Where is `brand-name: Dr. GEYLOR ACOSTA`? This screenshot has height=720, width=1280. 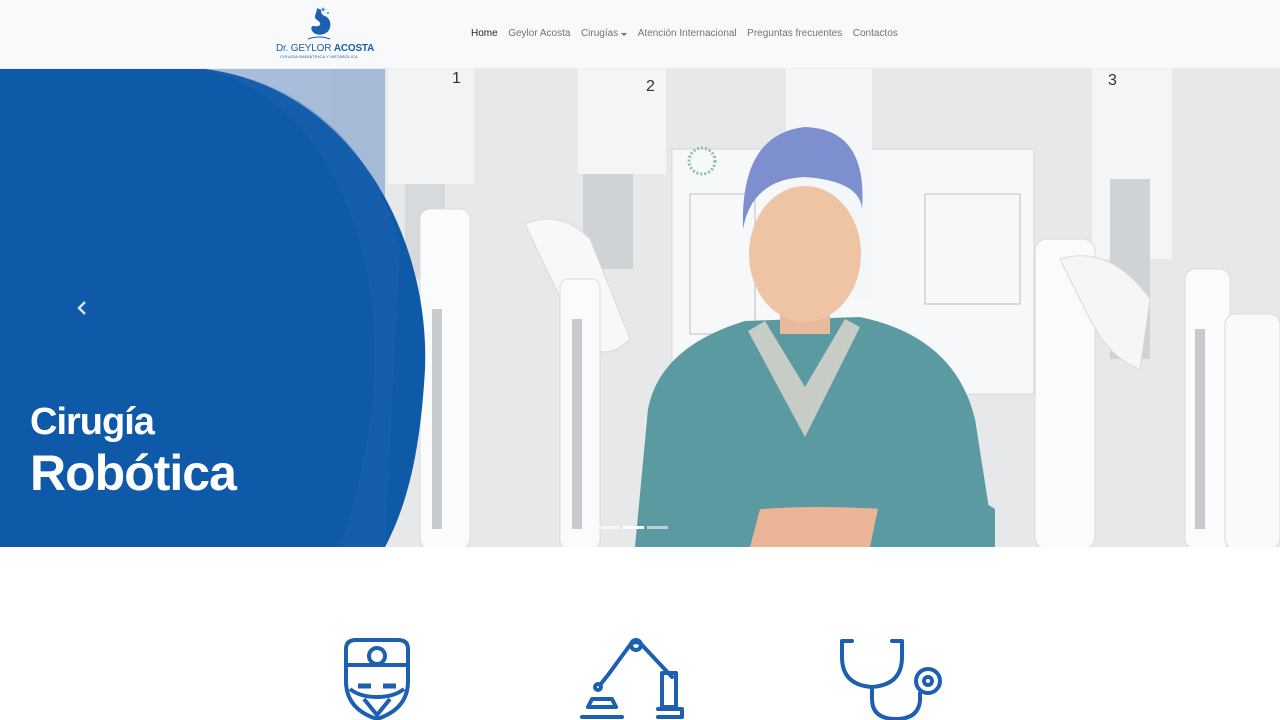
brand-name: Dr. GEYLOR ACOSTA is located at coordinates (325, 48).